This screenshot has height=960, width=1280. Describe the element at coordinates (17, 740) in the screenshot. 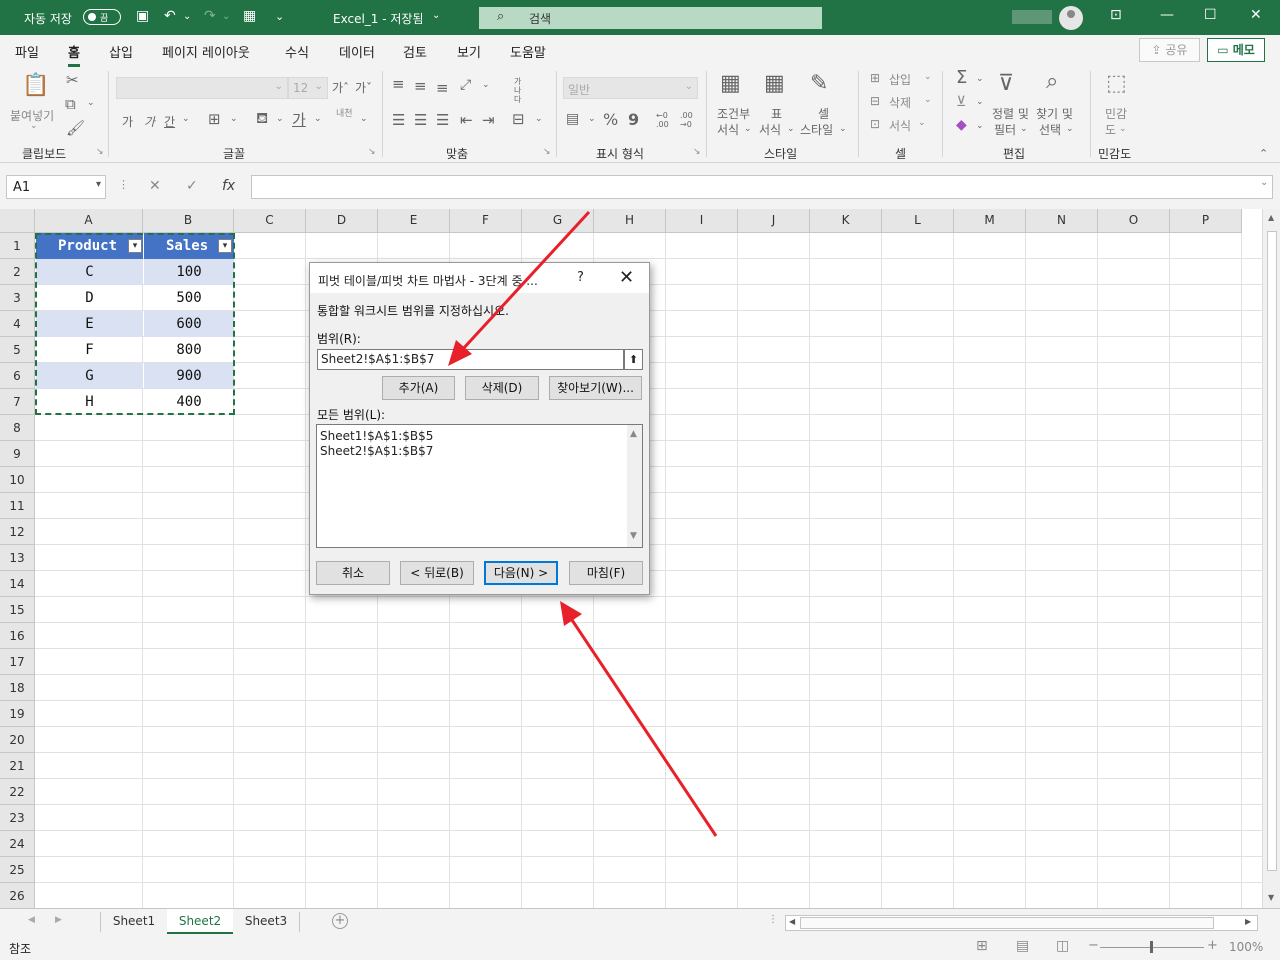

I see `row-header: 20` at that location.